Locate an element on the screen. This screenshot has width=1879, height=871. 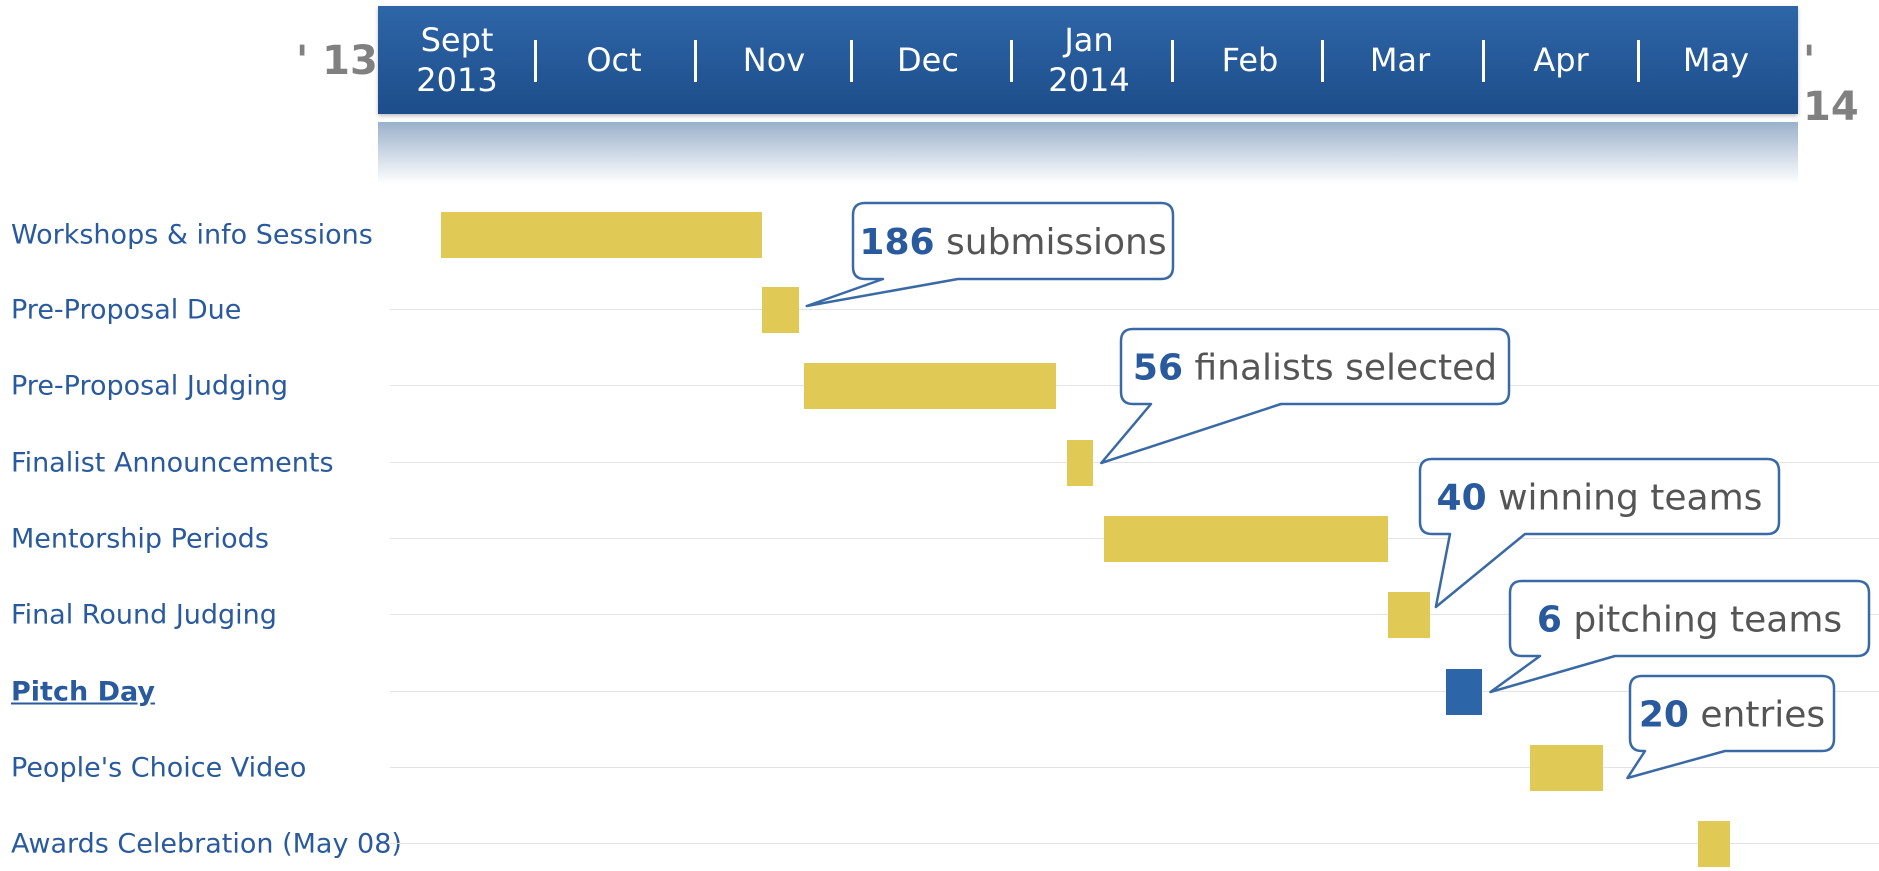
callout-label: 6 pitching teams is located at coordinates (1689, 620).